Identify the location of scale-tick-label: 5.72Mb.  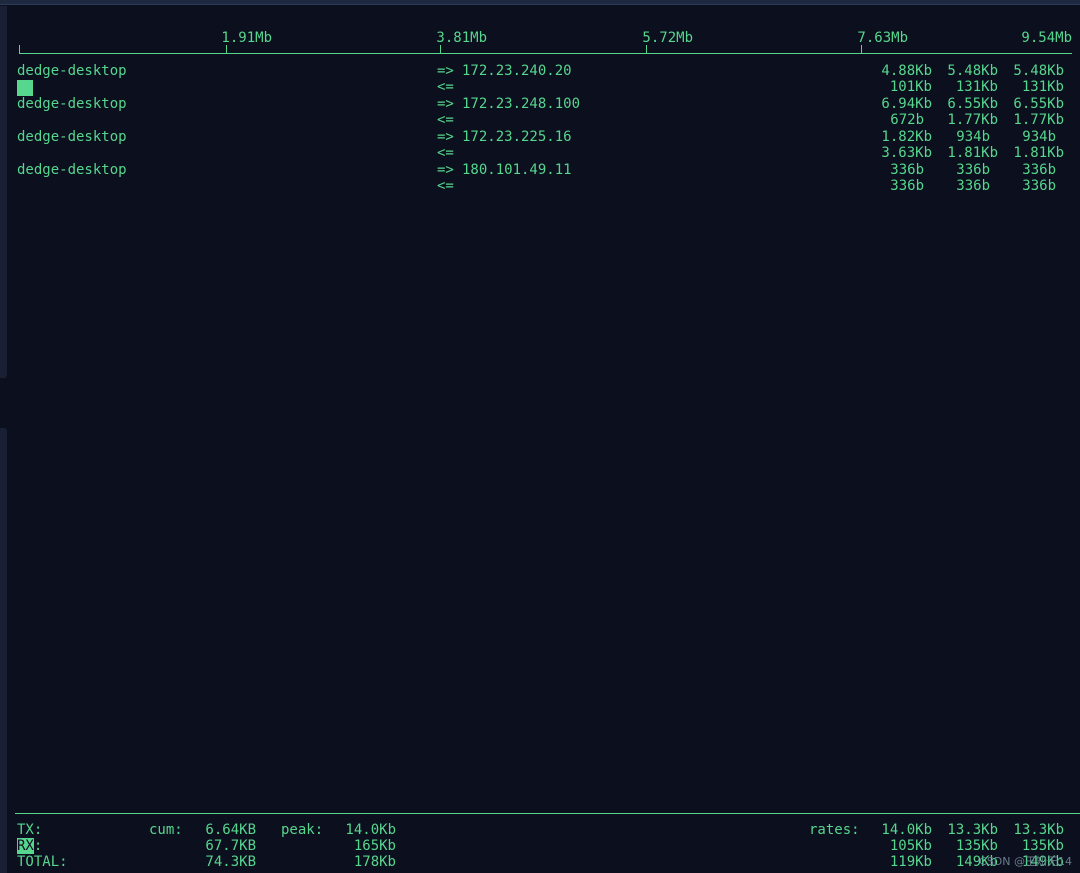
(667, 38).